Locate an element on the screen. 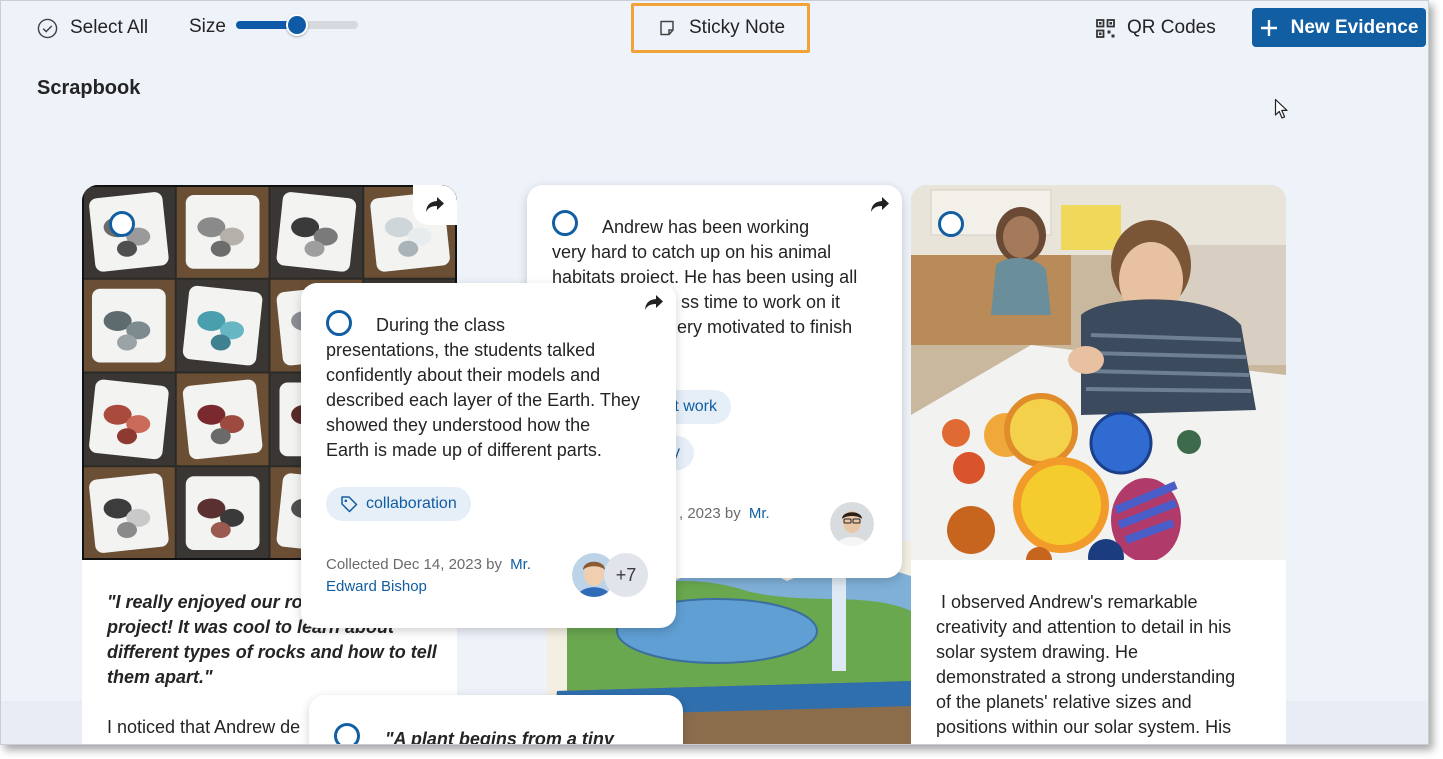  quote-line: them apart." is located at coordinates (160, 677).